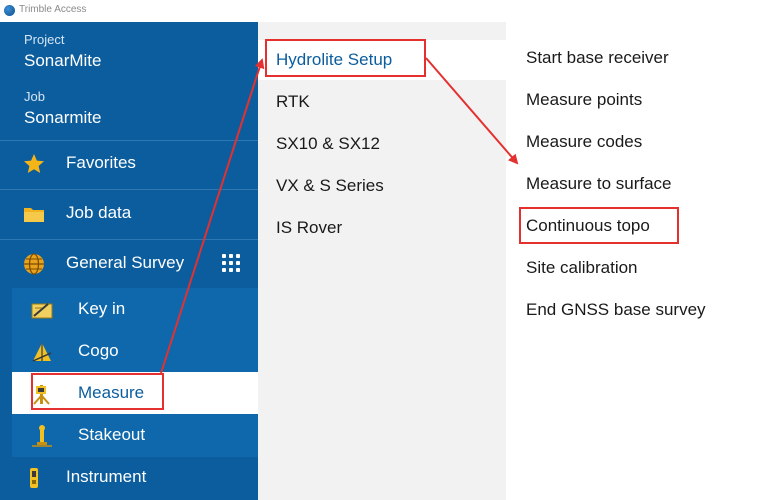 The height and width of the screenshot is (500, 761). I want to click on project-name: SonarMite, so click(62, 61).